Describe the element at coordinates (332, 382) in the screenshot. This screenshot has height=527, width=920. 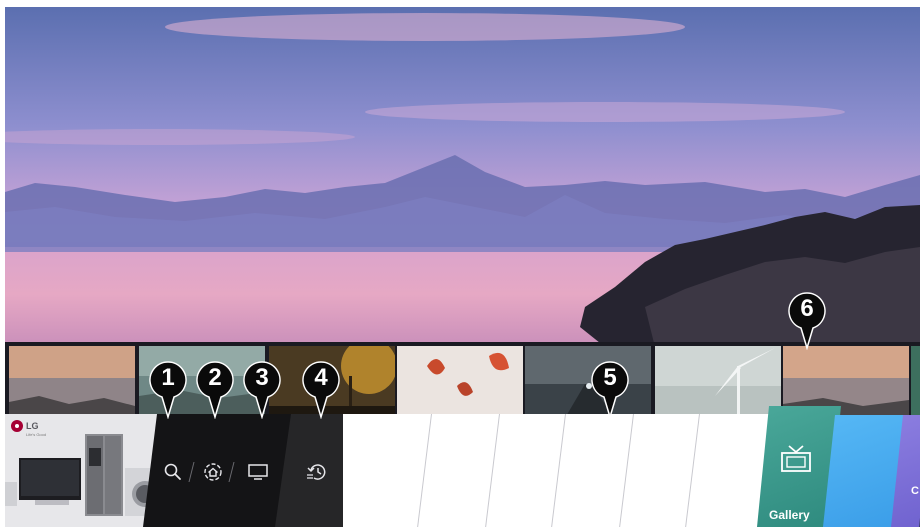
I see `thumbnail-night-light` at that location.